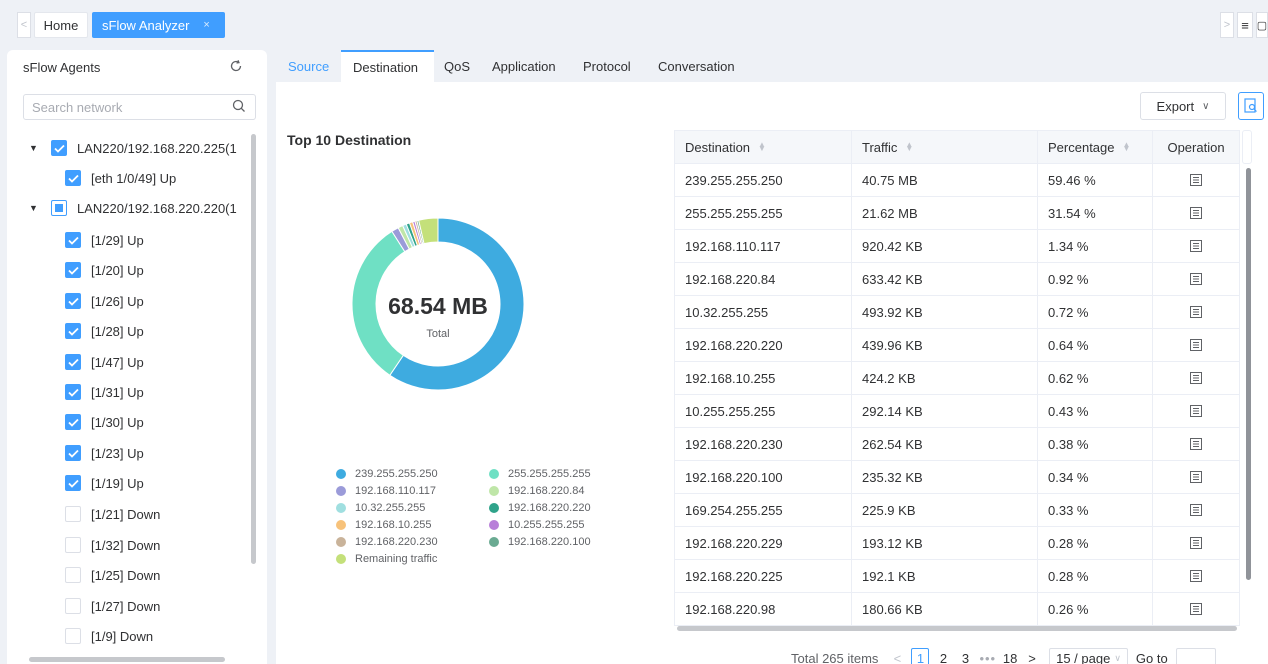 This screenshot has height=664, width=1268. Describe the element at coordinates (109, 636) in the screenshot. I see `tree-item: [1/9] Down` at that location.